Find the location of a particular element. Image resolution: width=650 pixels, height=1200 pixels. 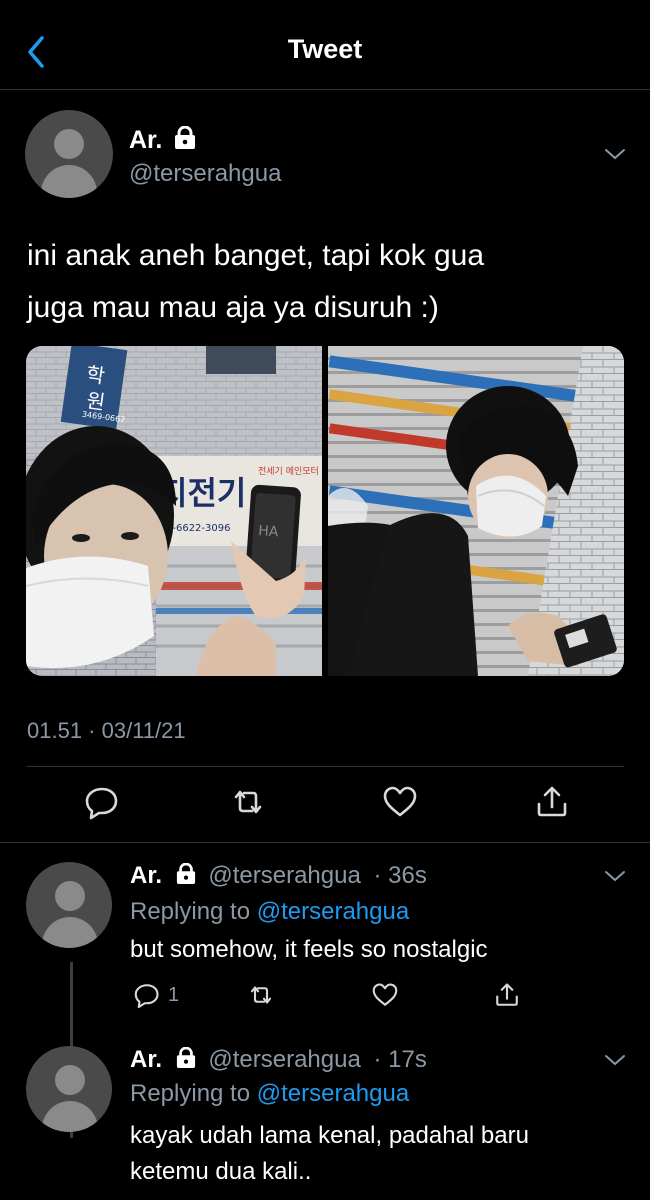

reply-text: but somehow, it feels so nostalgic is located at coordinates (309, 949).